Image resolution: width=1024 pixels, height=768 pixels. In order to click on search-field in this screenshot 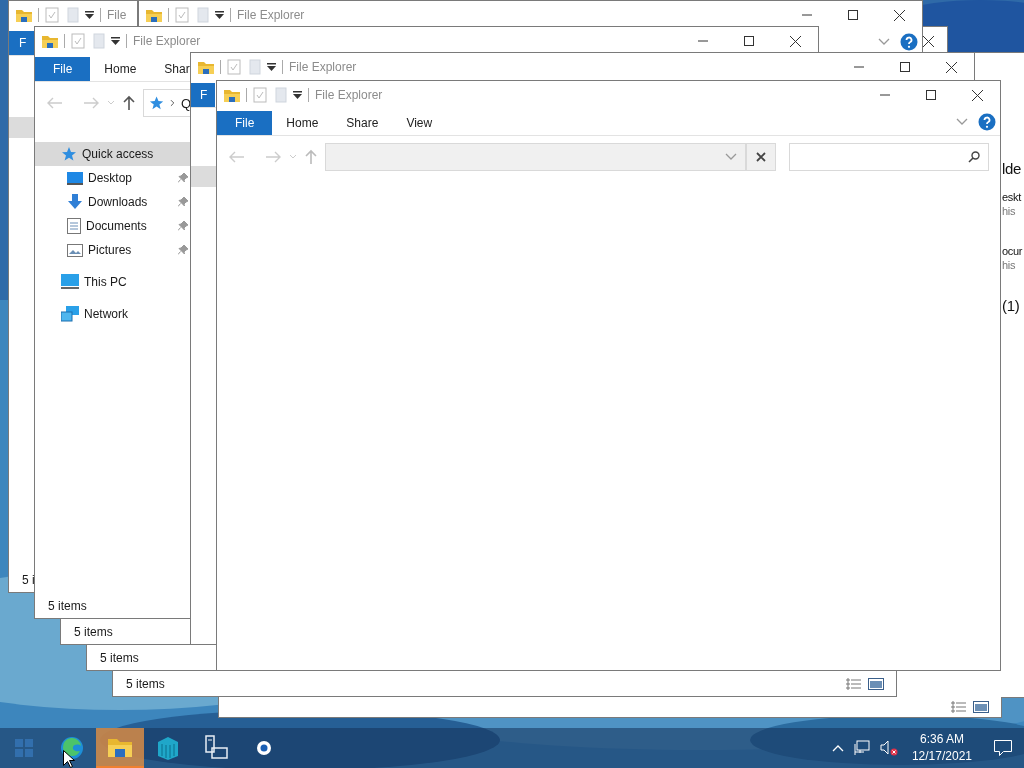, I will do `click(889, 157)`.